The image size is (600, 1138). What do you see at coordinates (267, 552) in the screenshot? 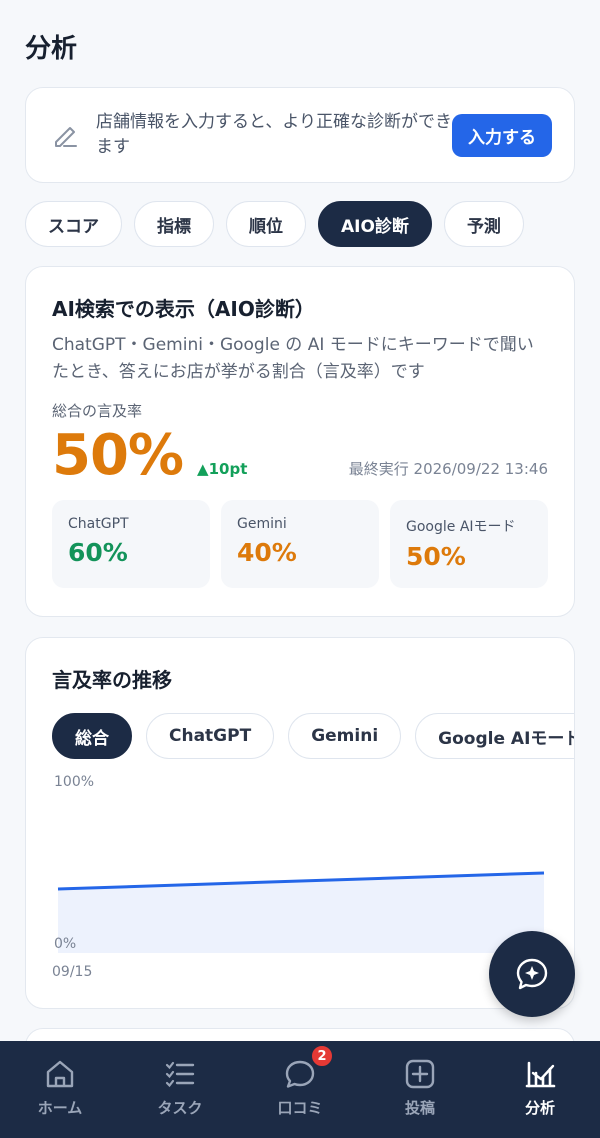
I see `engine-value: 40%` at bounding box center [267, 552].